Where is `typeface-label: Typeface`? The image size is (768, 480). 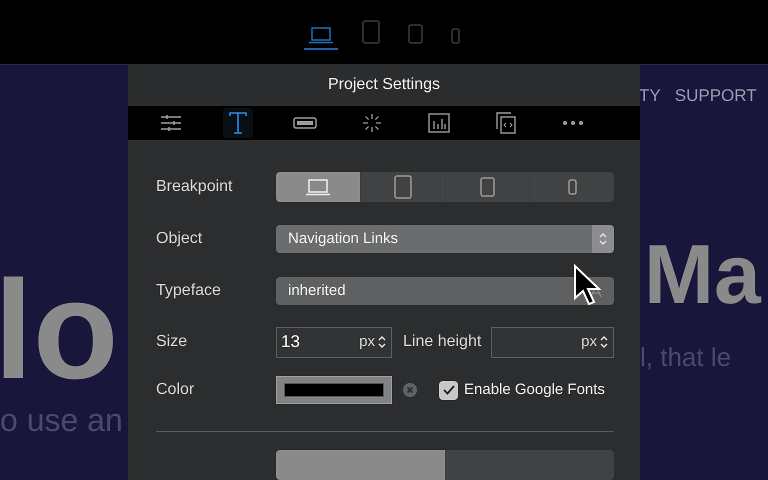
typeface-label: Typeface is located at coordinates (189, 291).